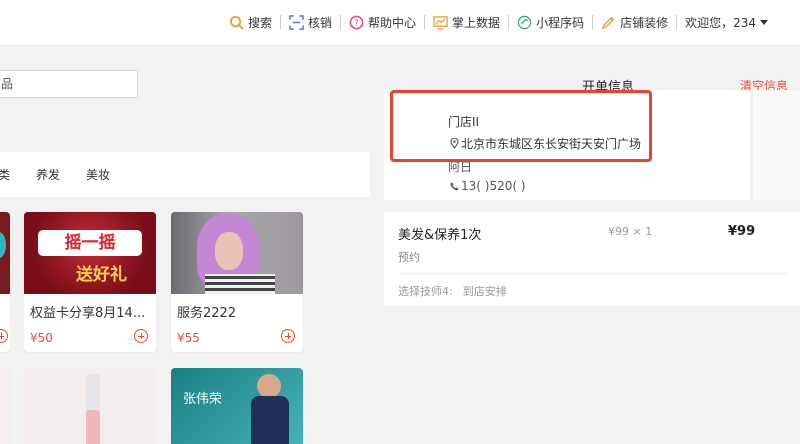  I want to click on product-card, so click(90, 406).